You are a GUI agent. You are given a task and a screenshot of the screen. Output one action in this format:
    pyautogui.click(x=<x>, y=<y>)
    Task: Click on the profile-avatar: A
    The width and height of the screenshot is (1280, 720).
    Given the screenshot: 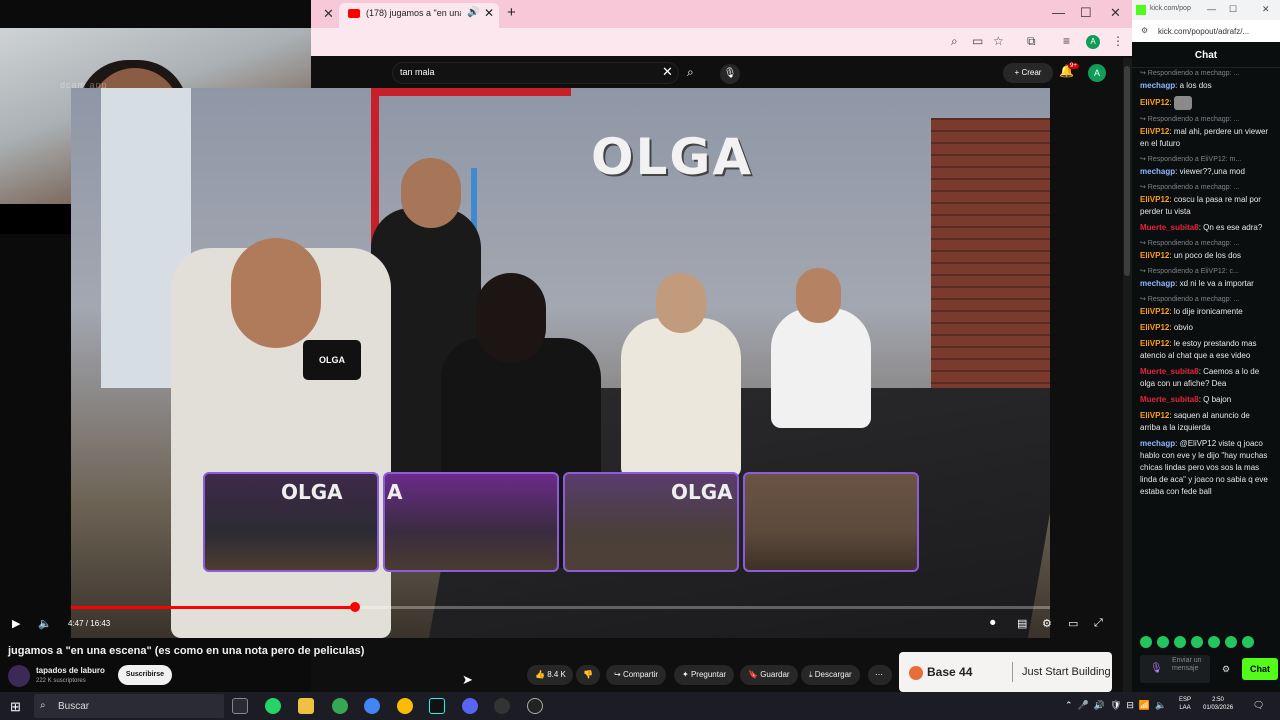 What is the action you would take?
    pyautogui.click(x=1093, y=42)
    